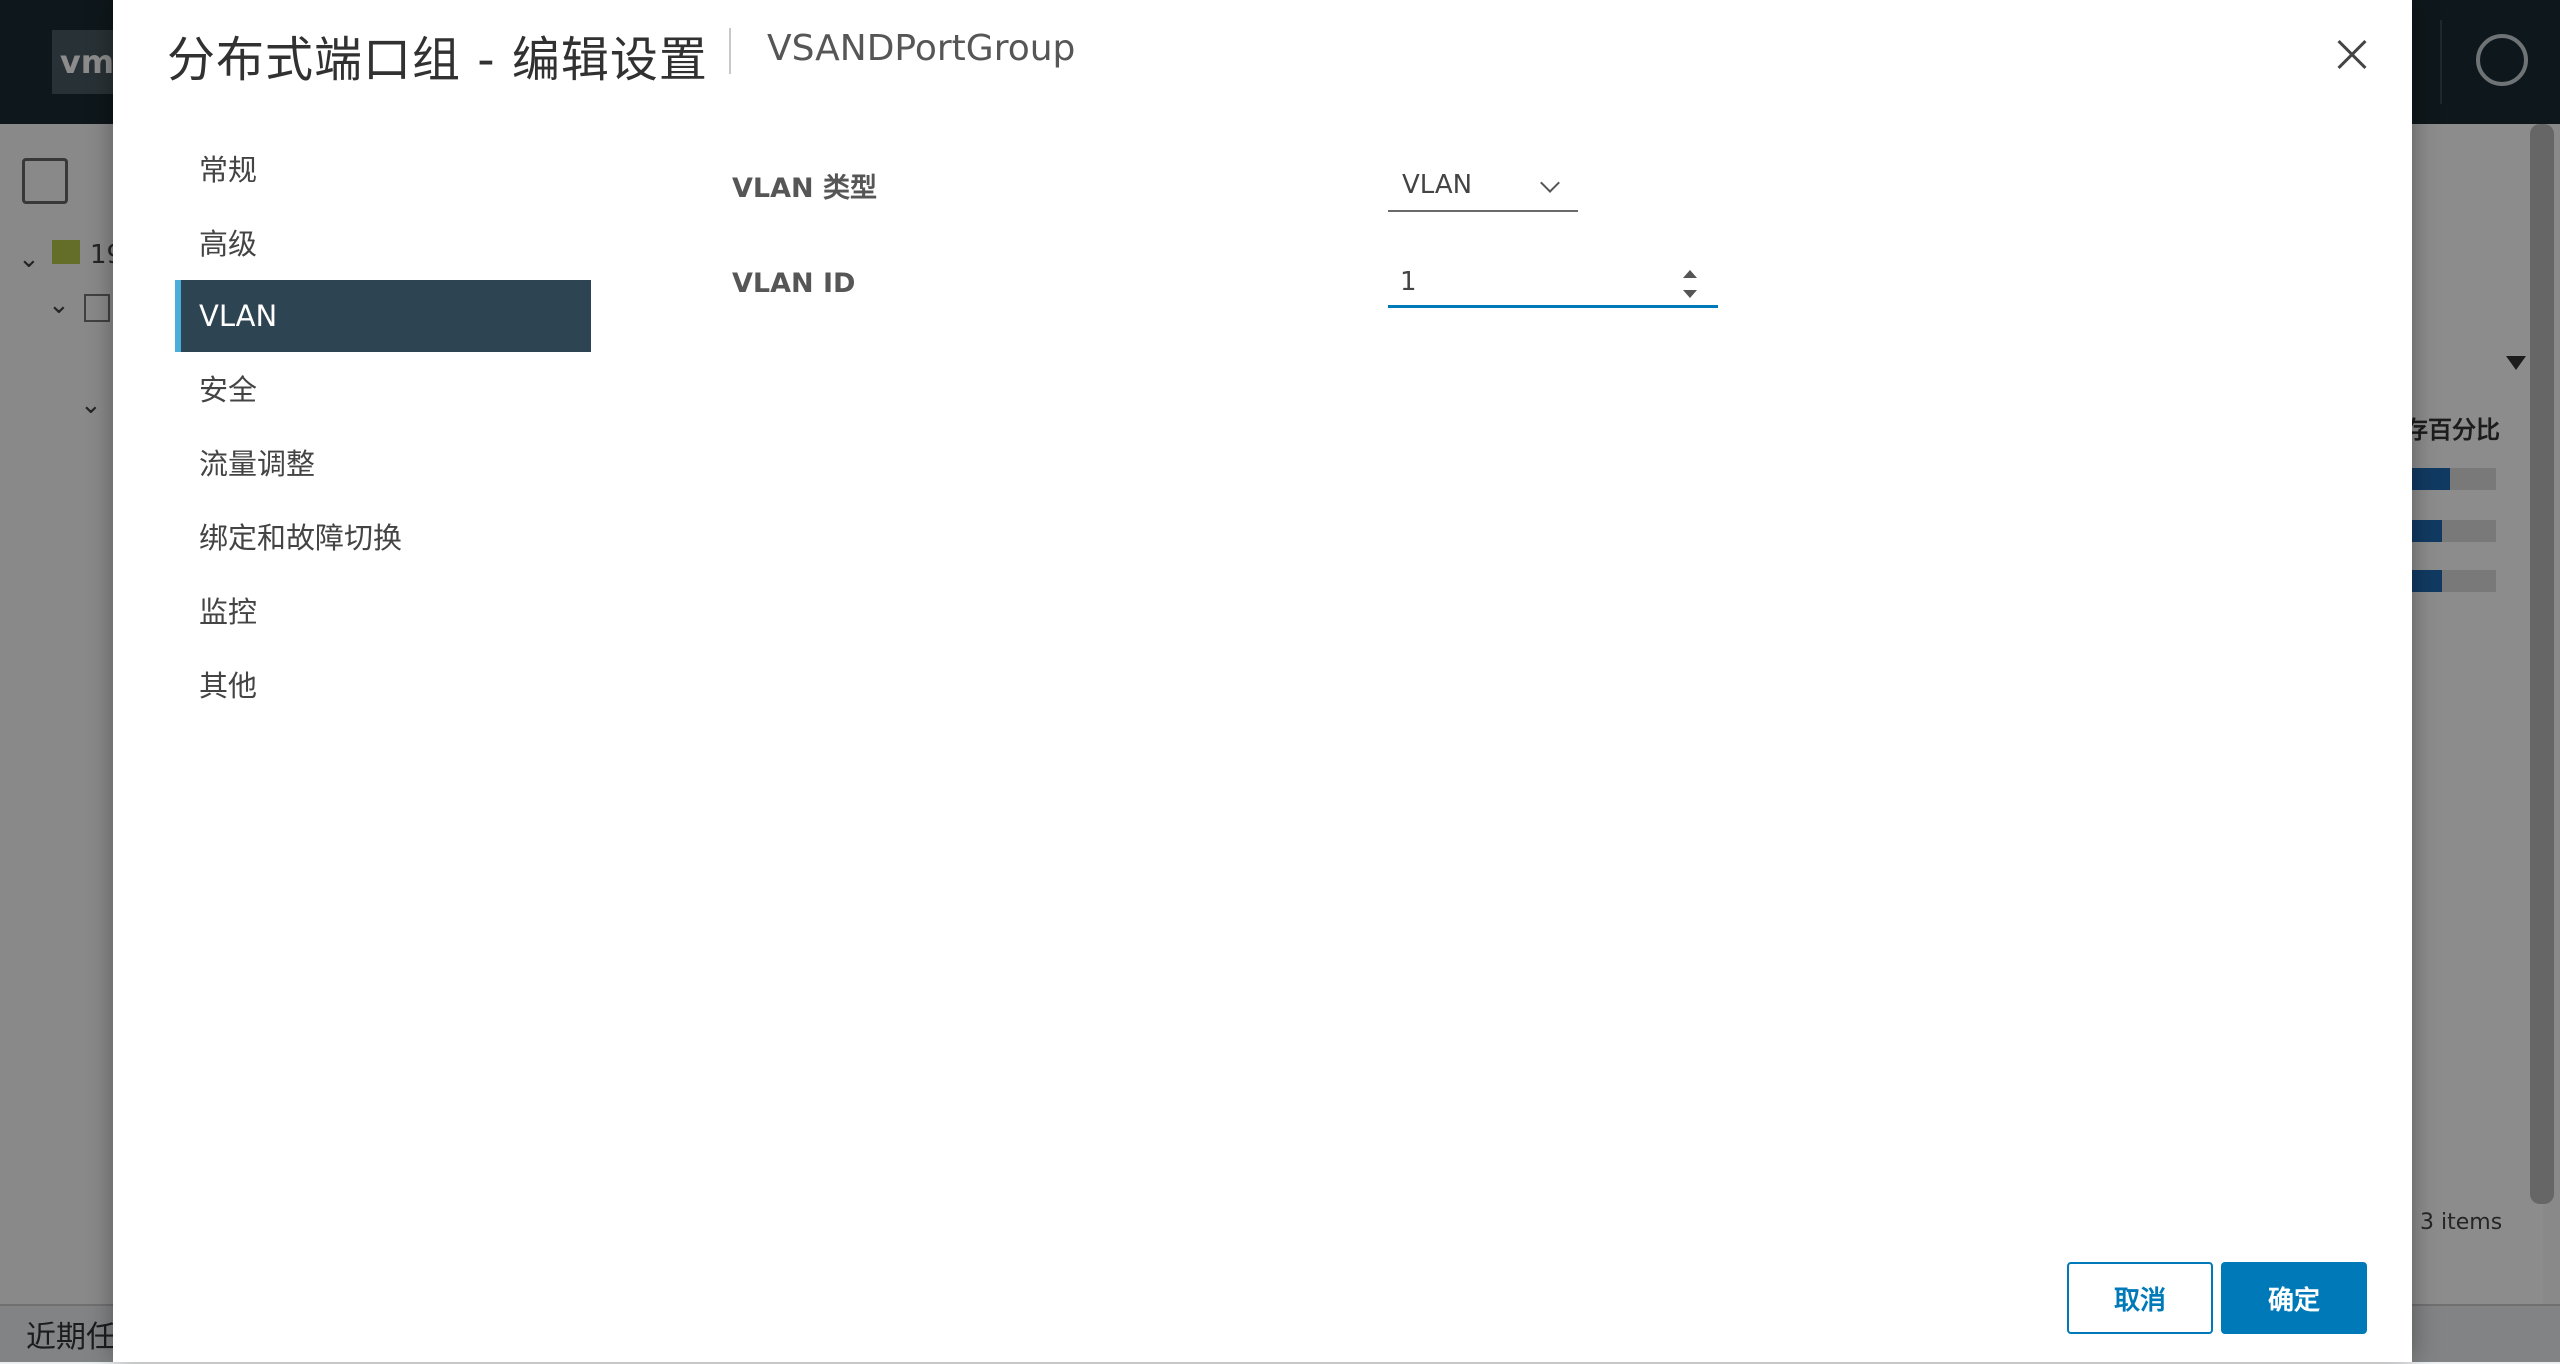  Describe the element at coordinates (730, 51) in the screenshot. I see `title-divider` at that location.